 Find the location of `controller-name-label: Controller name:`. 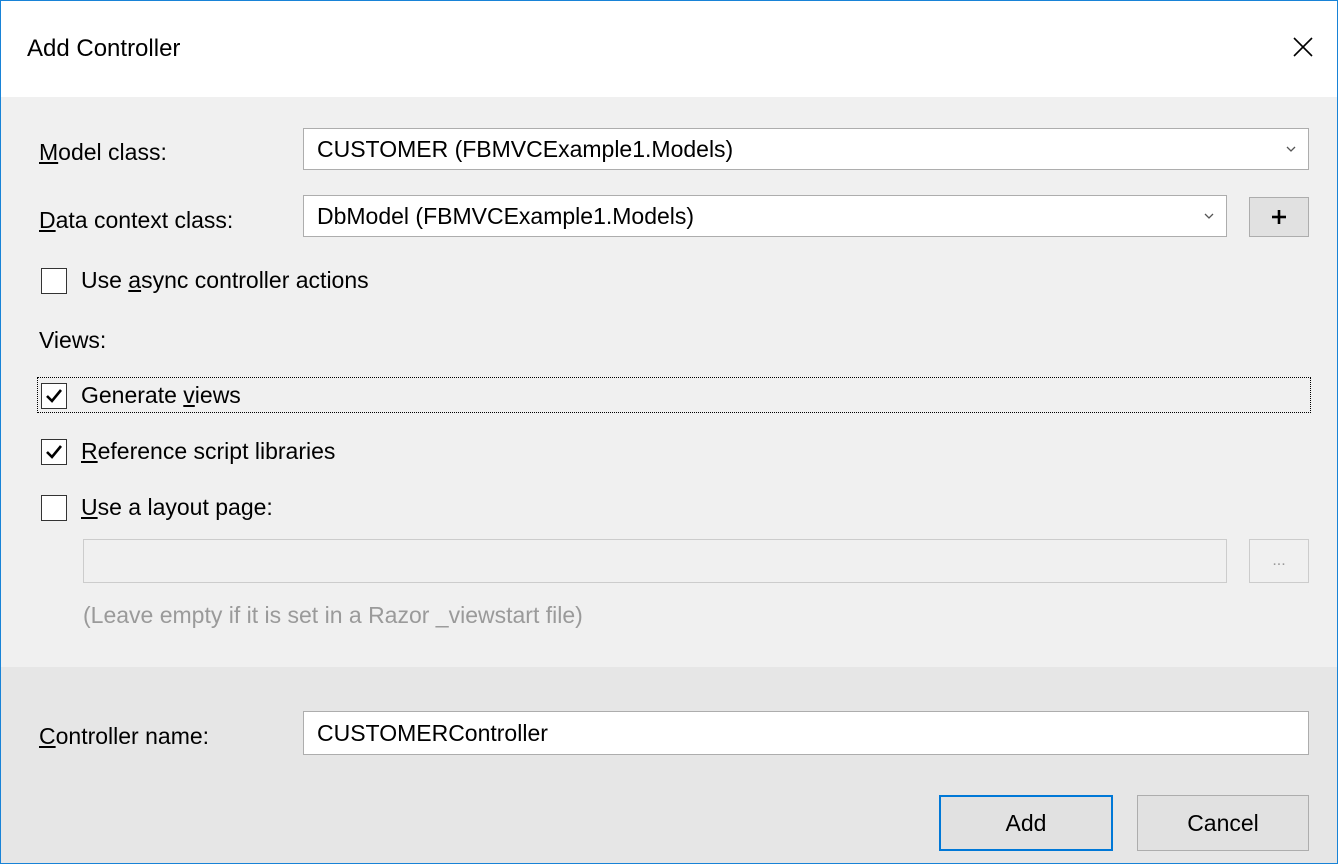

controller-name-label: Controller name: is located at coordinates (124, 736).